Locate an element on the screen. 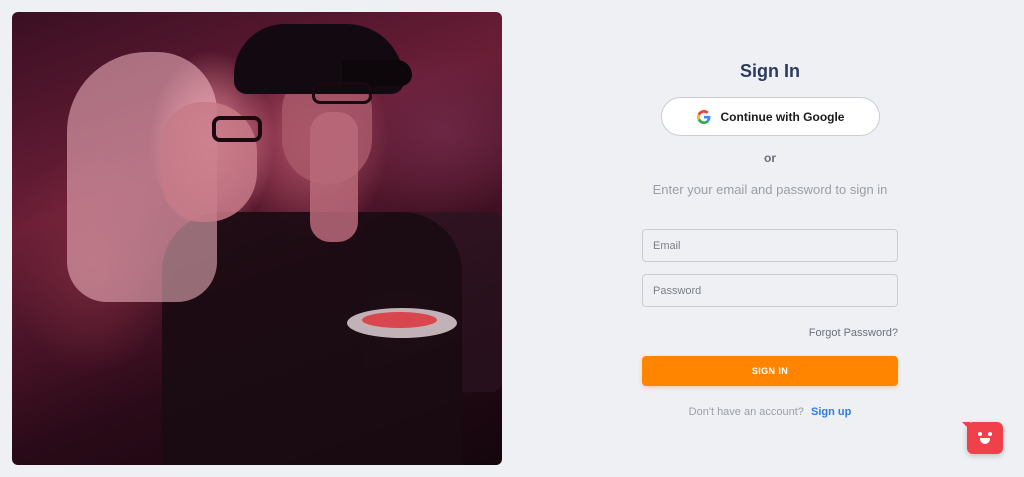 This screenshot has height=477, width=1024. photo-food is located at coordinates (399, 320).